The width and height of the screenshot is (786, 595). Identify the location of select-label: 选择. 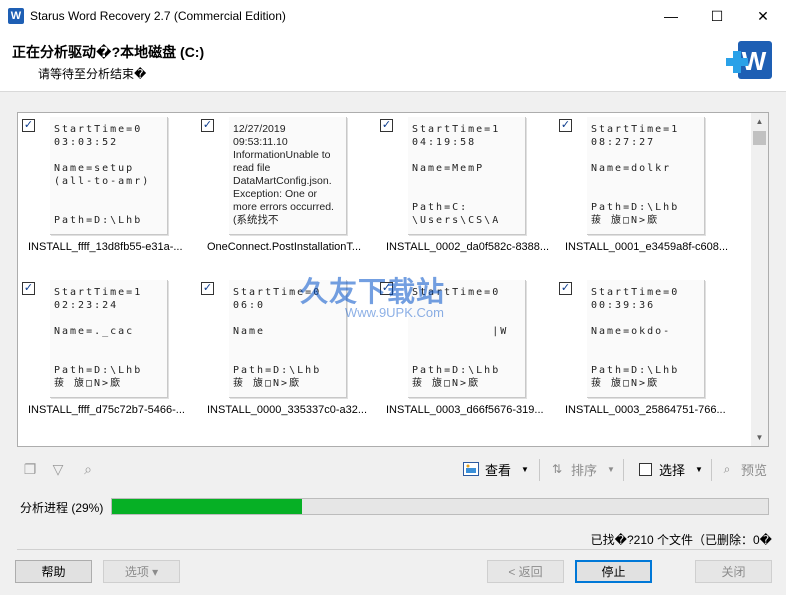
(672, 470).